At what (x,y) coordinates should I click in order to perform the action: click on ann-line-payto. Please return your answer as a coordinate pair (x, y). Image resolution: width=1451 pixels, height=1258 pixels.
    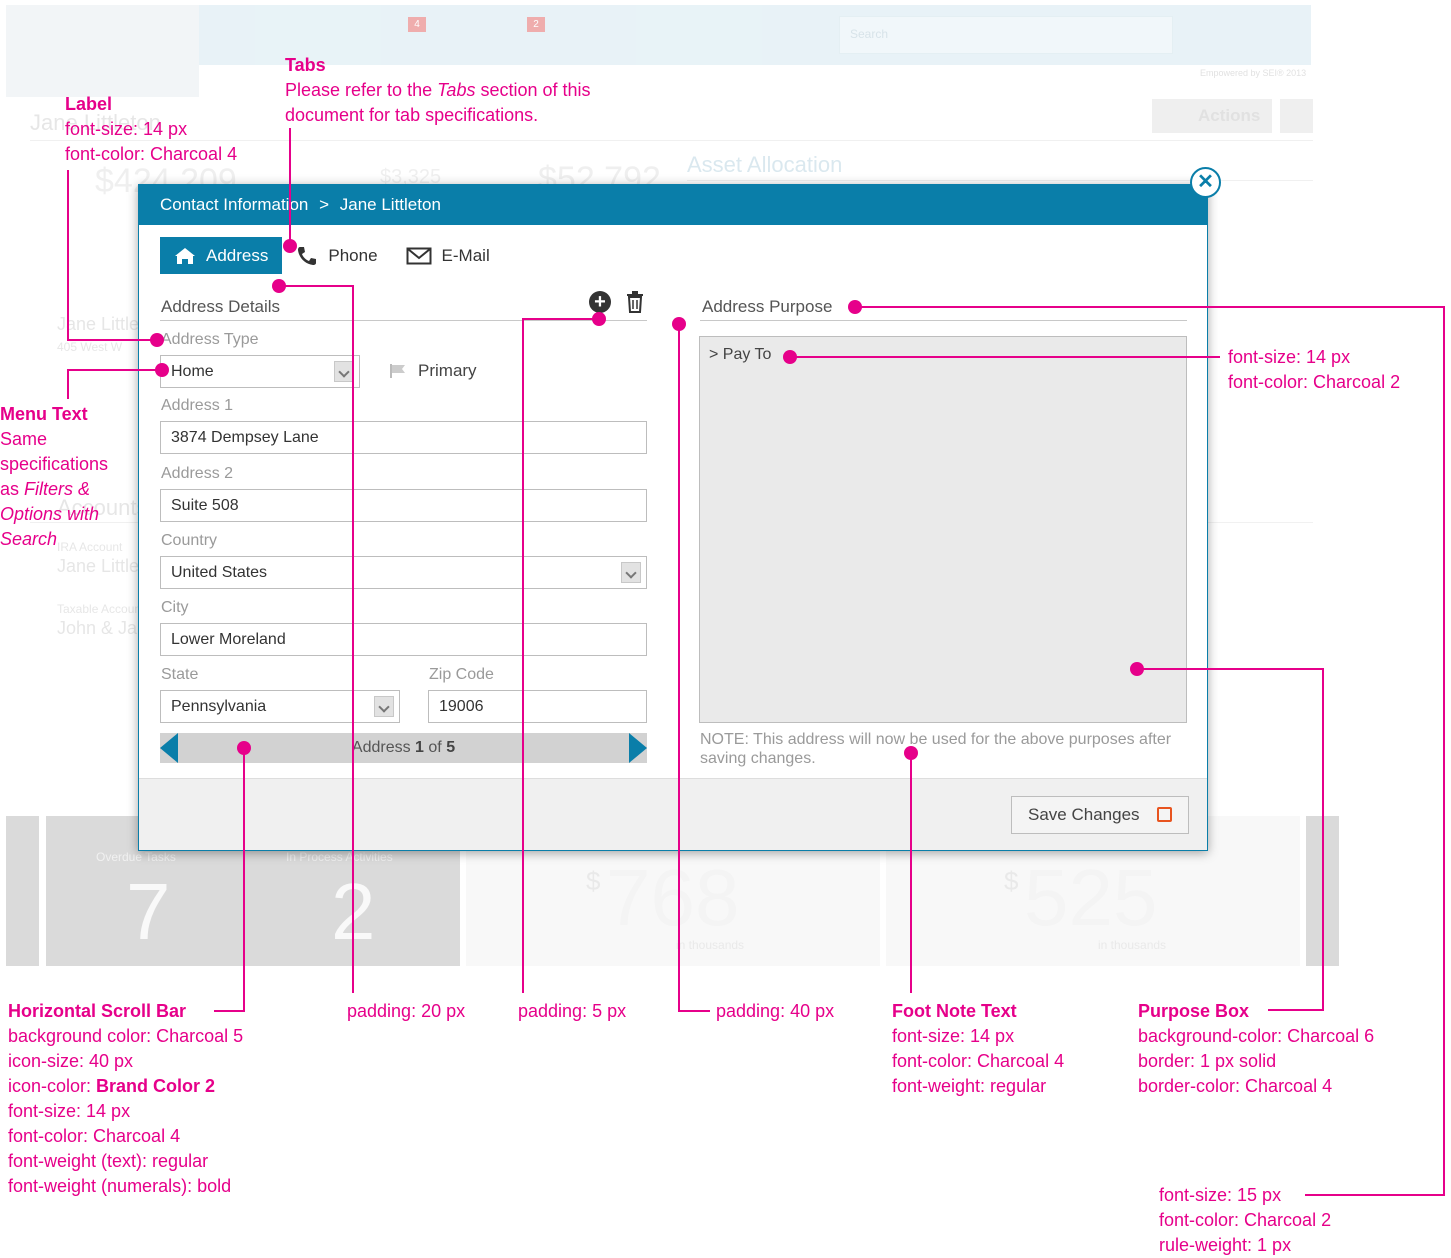
    Looking at the image, I should click on (1005, 357).